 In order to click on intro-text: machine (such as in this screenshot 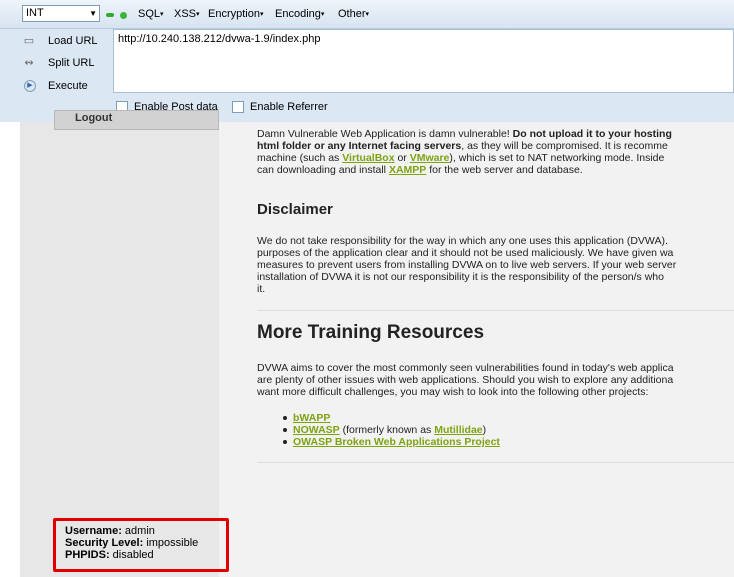, I will do `click(300, 158)`.